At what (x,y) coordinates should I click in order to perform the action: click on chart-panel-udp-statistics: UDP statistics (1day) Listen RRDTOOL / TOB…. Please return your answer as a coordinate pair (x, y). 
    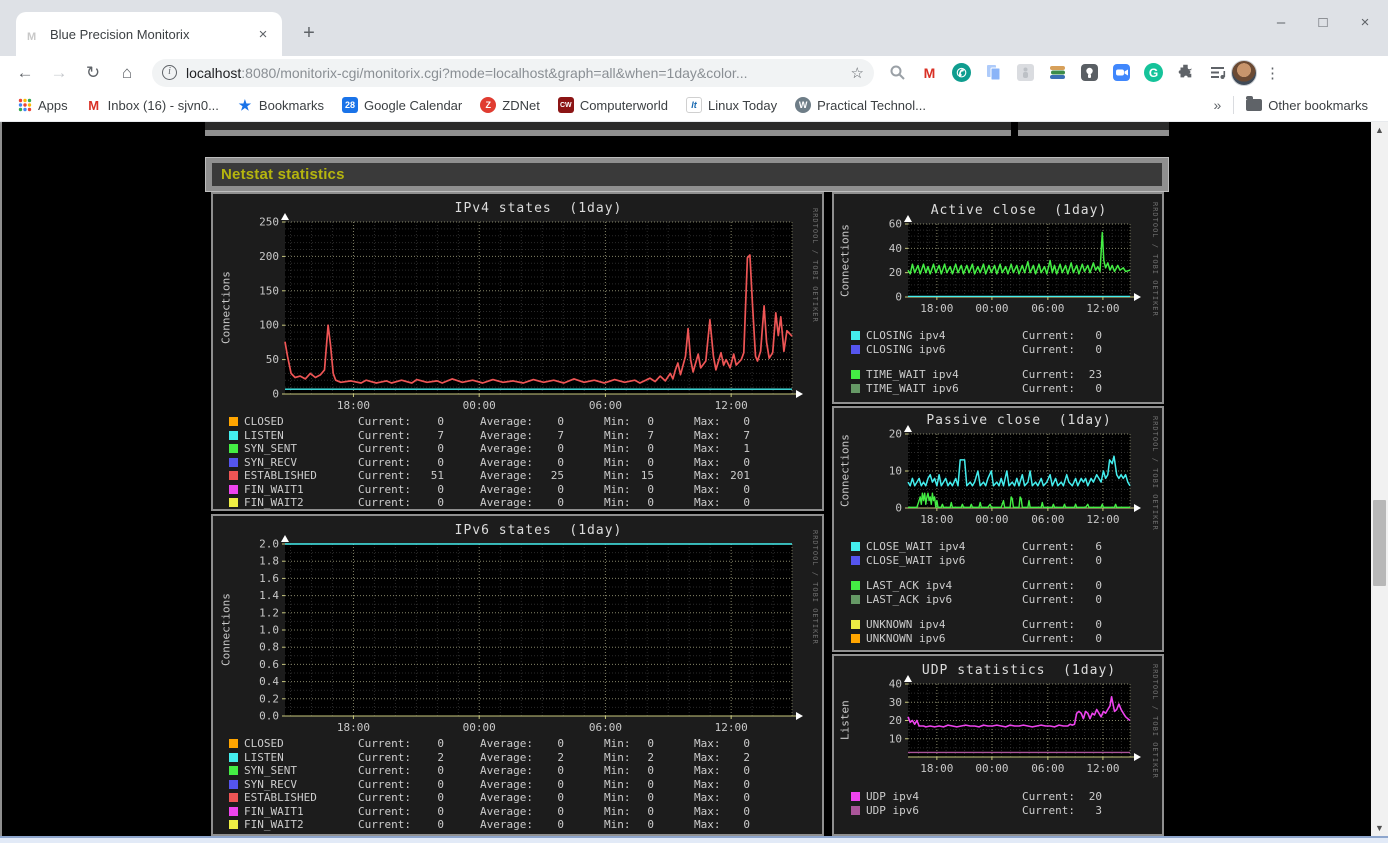
    Looking at the image, I should click on (998, 745).